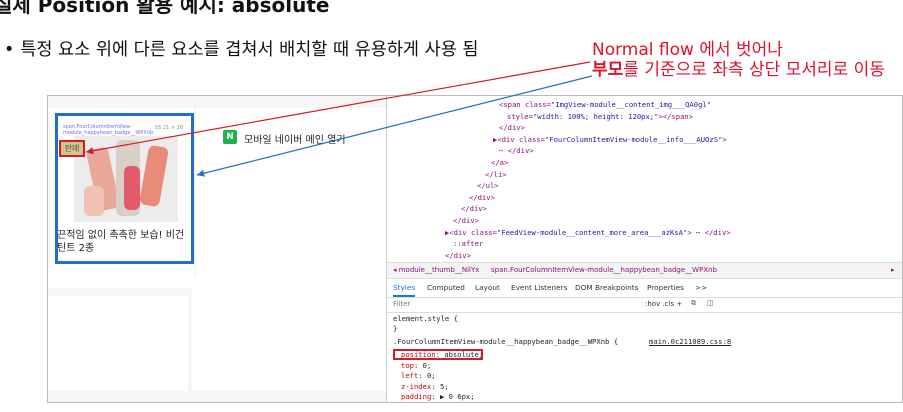 This screenshot has width=903, height=412. Describe the element at coordinates (464, 403) in the screenshot. I see `css-property: border-radius: ▶ 4px 0 4px 0;` at that location.